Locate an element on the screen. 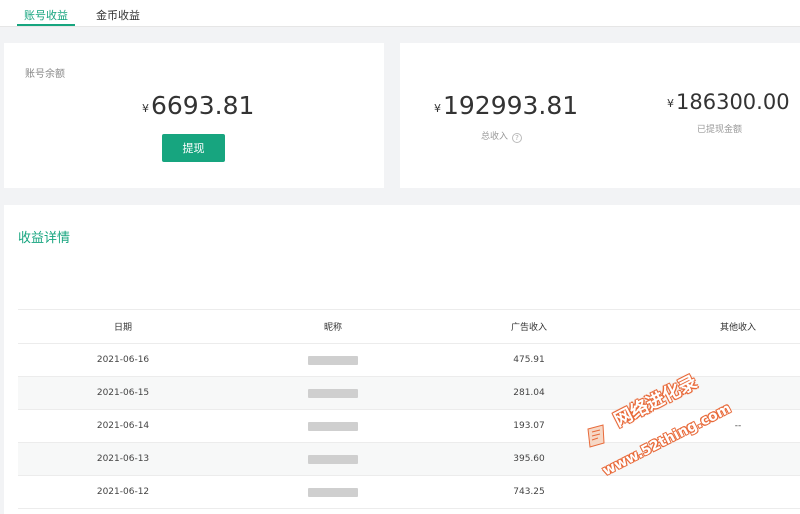 Image resolution: width=800 pixels, height=514 pixels. income-card: ¥192993.81 总收入? ¥186300.00 已提现金额 is located at coordinates (600, 115).